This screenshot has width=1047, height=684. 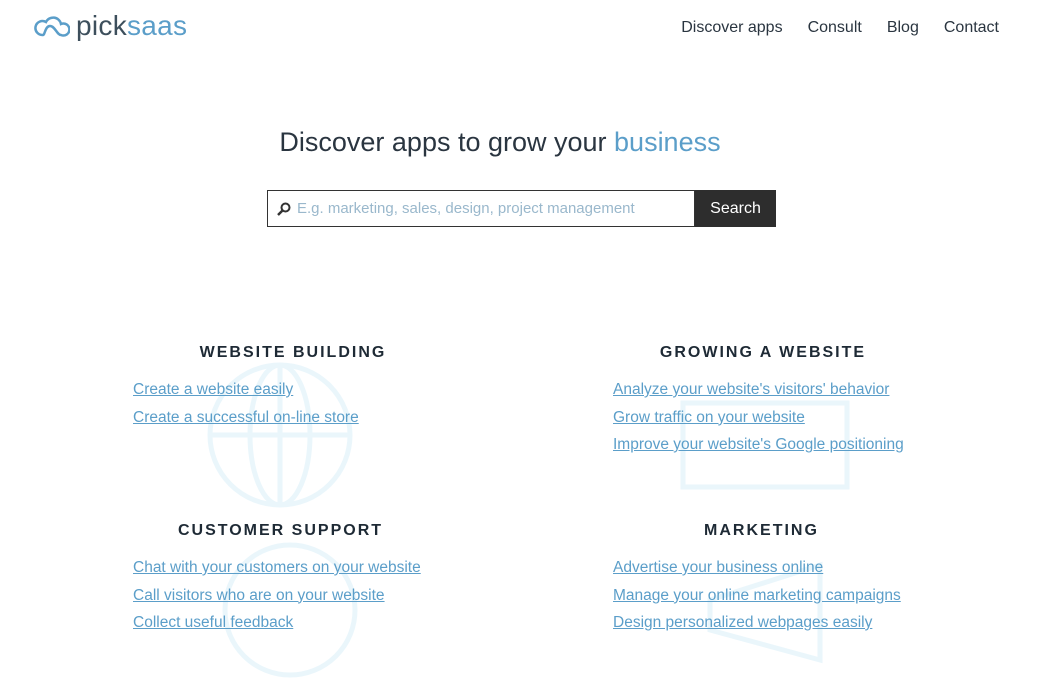 What do you see at coordinates (835, 28) in the screenshot?
I see `nav-consult: Consult` at bounding box center [835, 28].